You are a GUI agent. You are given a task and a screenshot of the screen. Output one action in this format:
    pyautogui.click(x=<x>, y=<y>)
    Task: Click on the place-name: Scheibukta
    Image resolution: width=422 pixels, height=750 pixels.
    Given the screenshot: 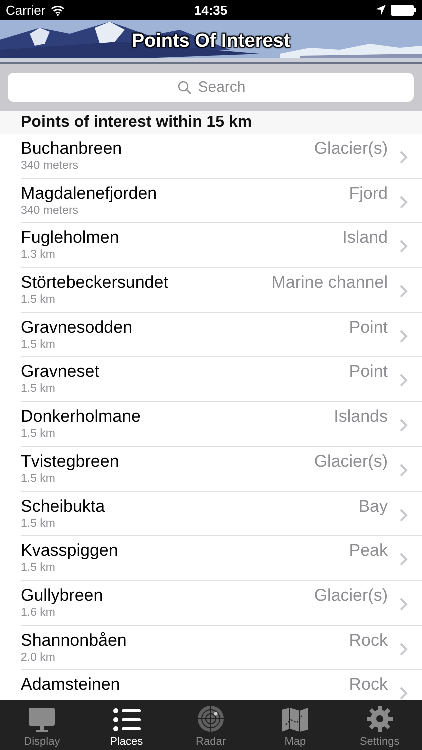 What is the action you would take?
    pyautogui.click(x=63, y=506)
    